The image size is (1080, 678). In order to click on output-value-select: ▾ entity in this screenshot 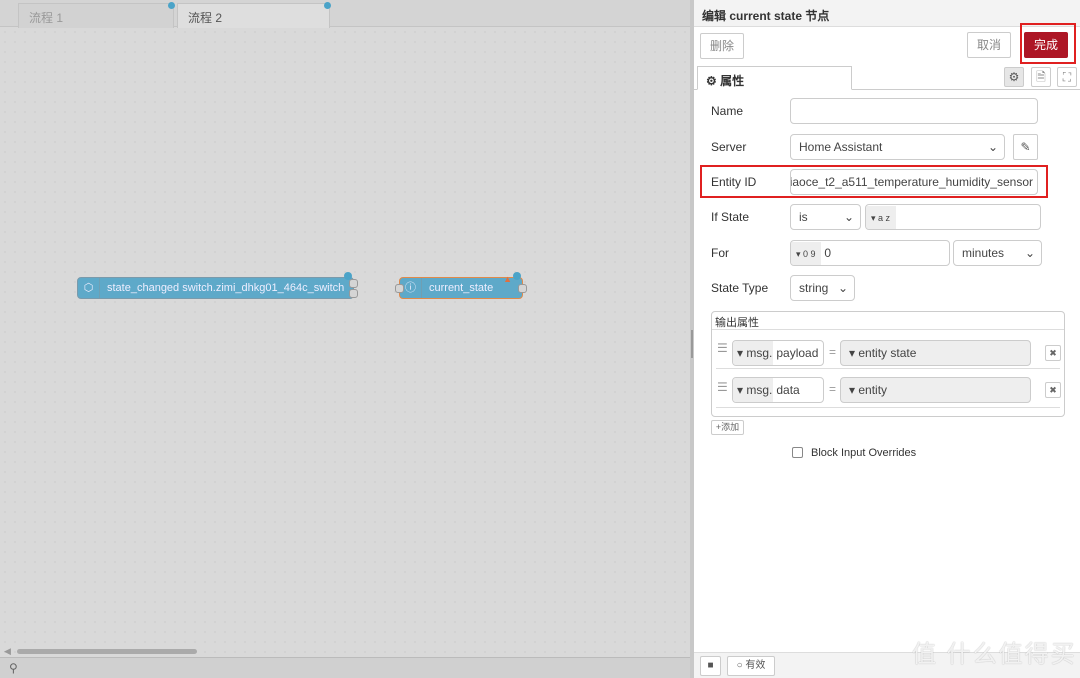, I will do `click(935, 390)`.